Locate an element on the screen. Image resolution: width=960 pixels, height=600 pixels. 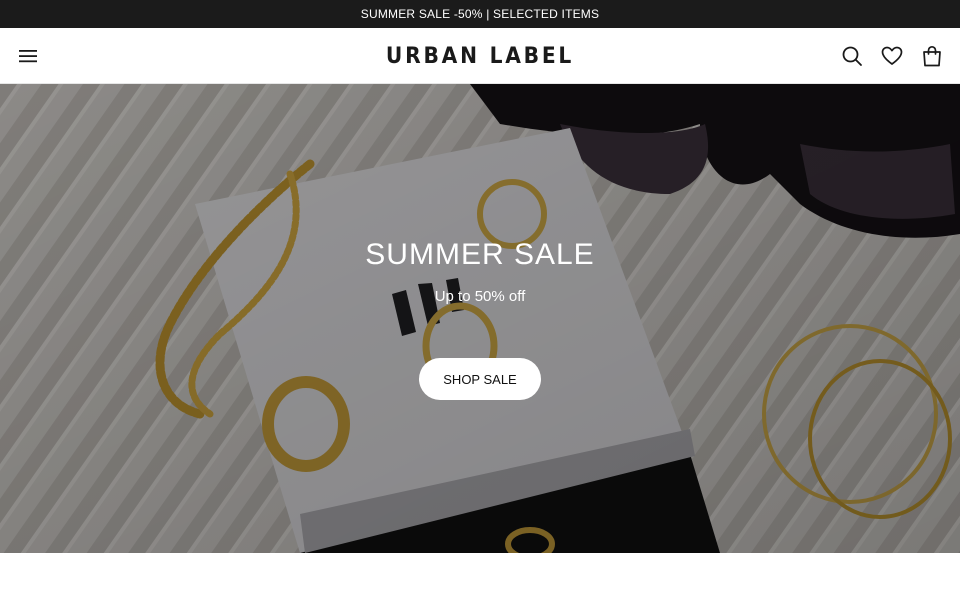
heart-icon is located at coordinates (892, 55).